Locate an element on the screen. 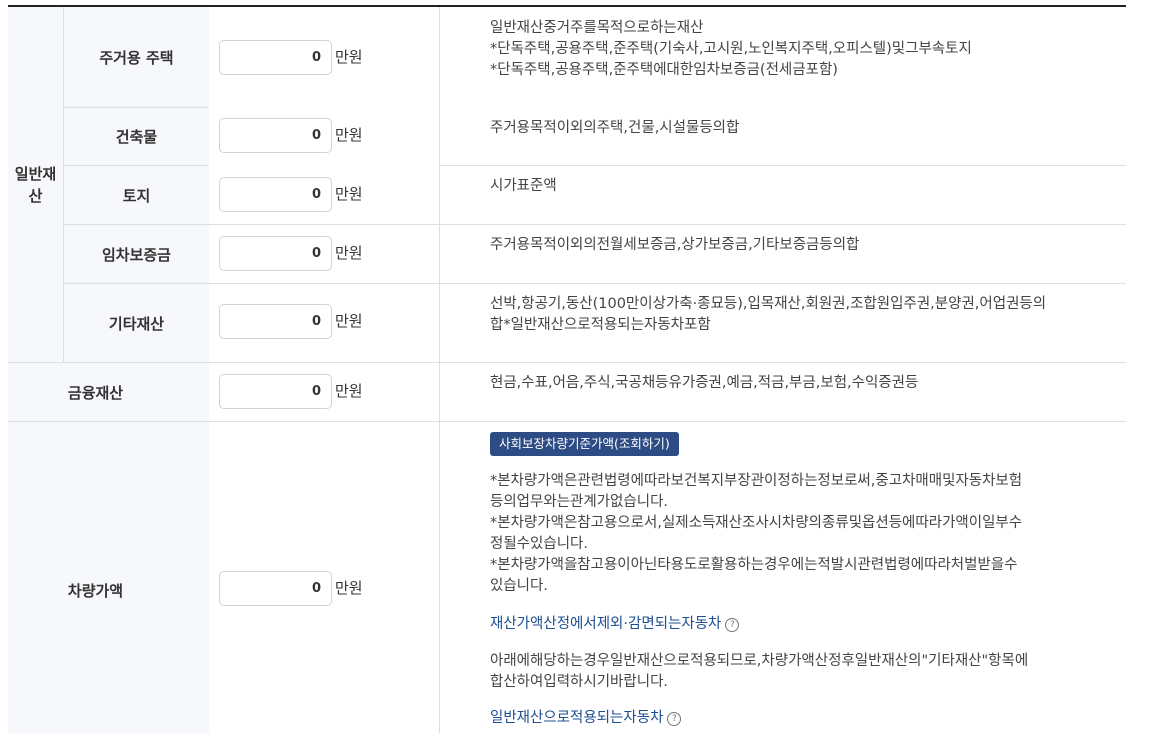 Image resolution: width=1161 pixels, height=733 pixels. other-assets-value-input is located at coordinates (275, 321).